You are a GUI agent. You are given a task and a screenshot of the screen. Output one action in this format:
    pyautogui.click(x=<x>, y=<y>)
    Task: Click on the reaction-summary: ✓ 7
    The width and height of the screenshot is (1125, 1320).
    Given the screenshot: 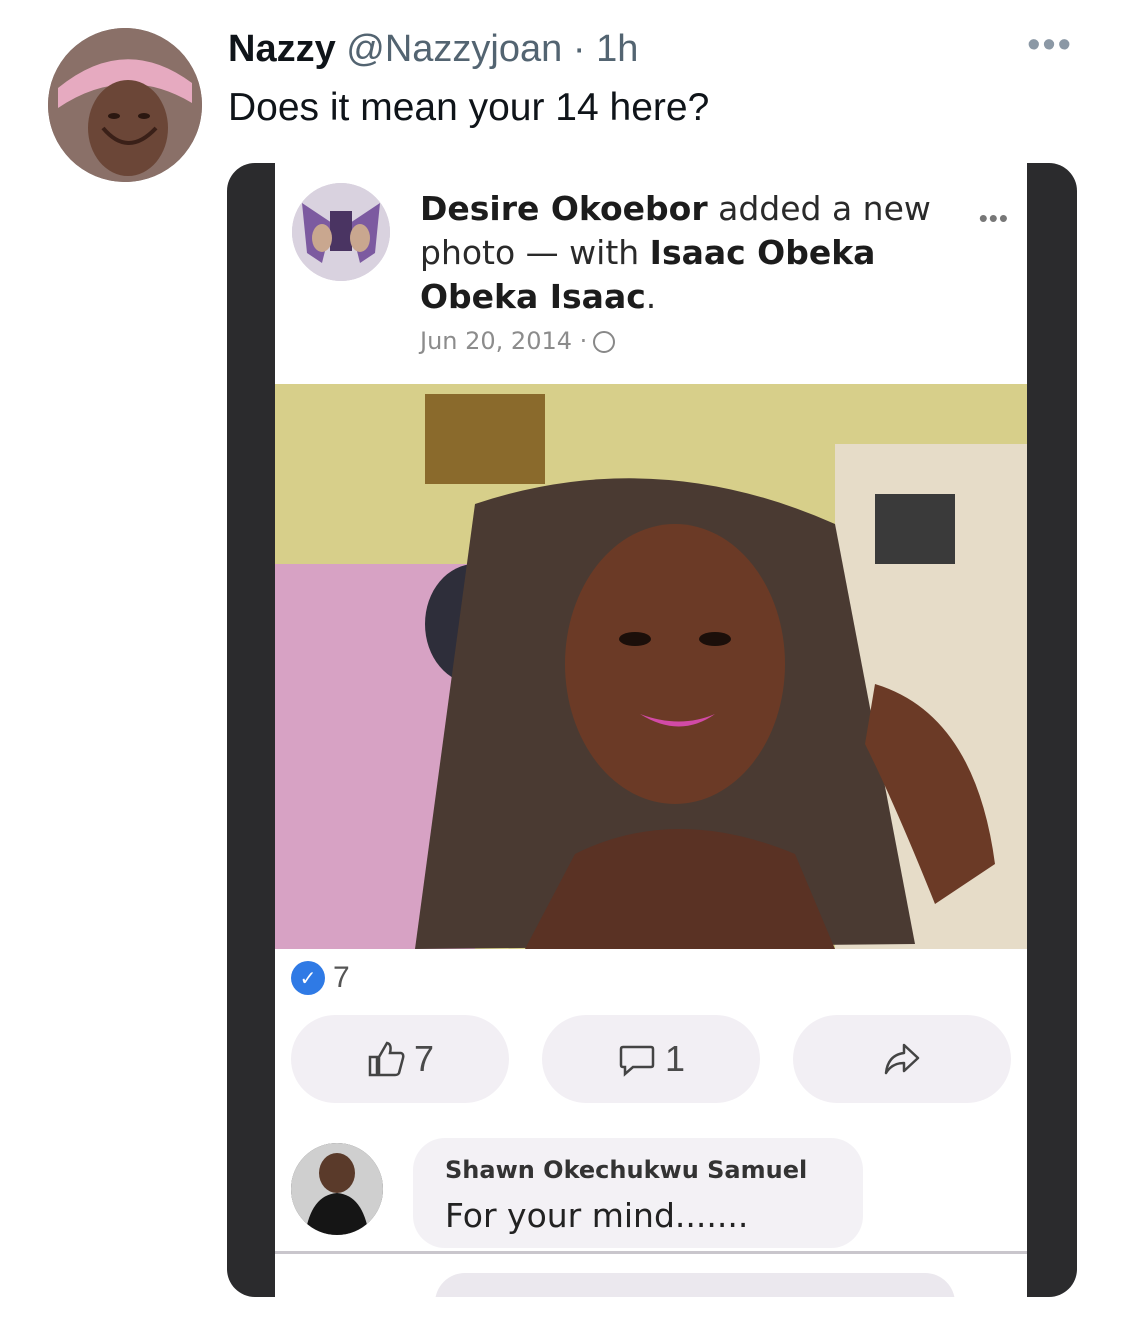 What is the action you would take?
    pyautogui.click(x=320, y=978)
    